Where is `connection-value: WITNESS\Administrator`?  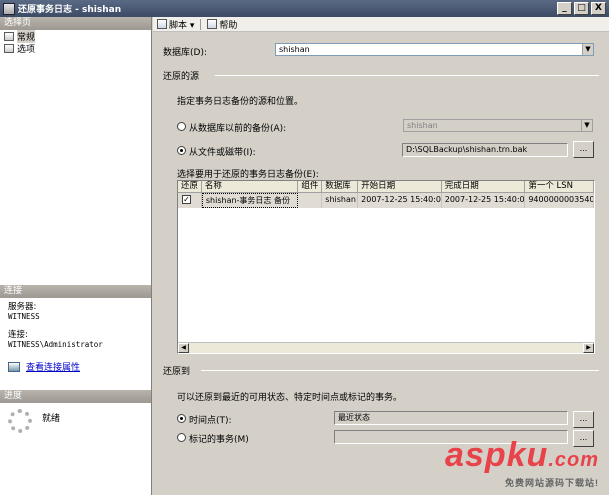 connection-value: WITNESS\Administrator is located at coordinates (55, 344).